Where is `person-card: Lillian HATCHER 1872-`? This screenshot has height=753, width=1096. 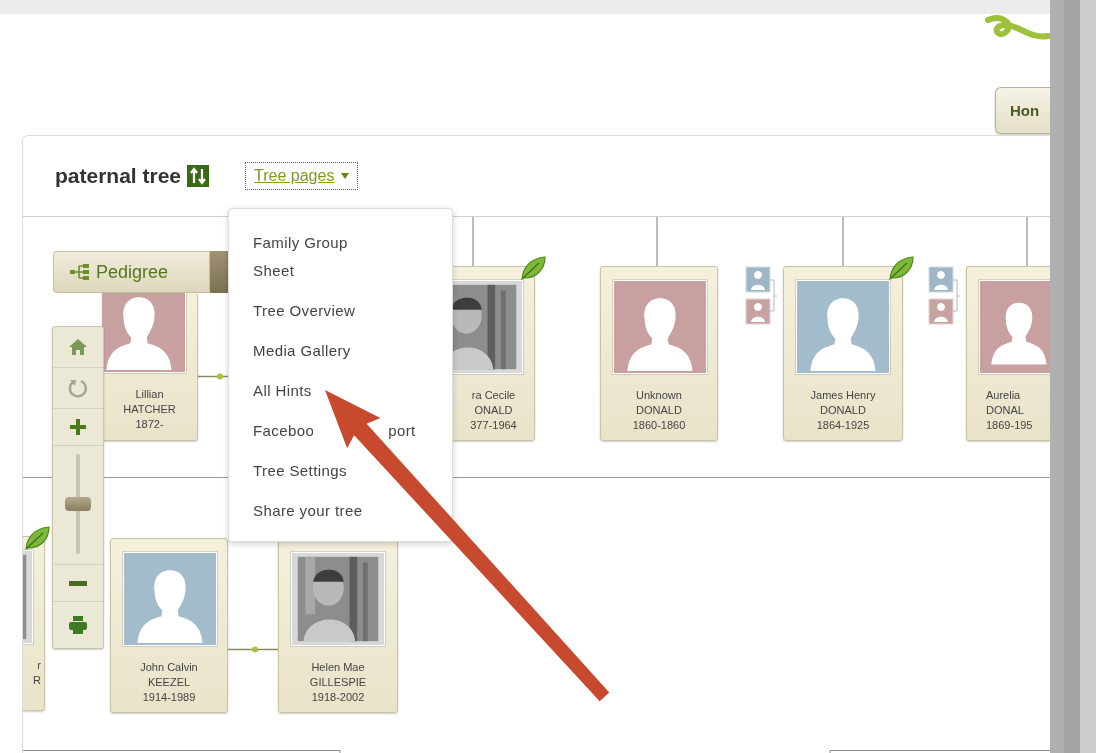 person-card: Lillian HATCHER 1872- is located at coordinates (150, 367).